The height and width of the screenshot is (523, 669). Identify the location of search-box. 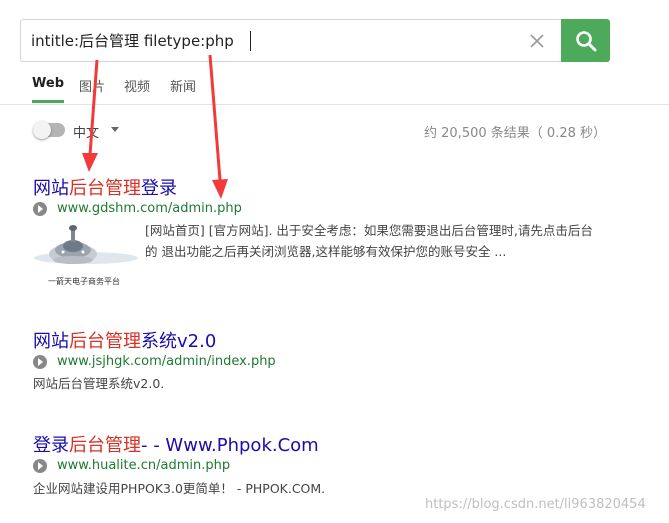
(290, 40).